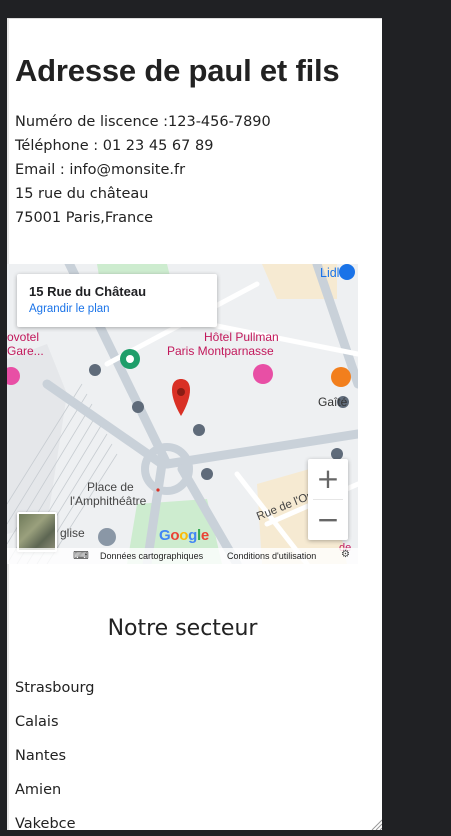  I want to click on google-logo-letter: e, so click(204, 535).